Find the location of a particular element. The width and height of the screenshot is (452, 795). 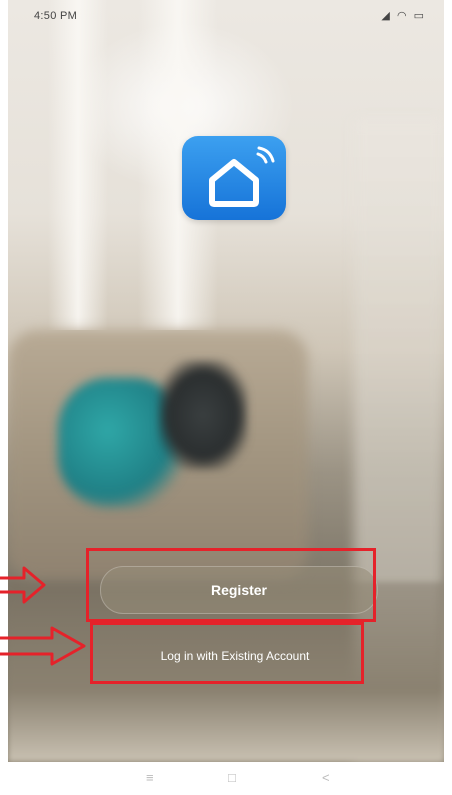

menu-icon: ≡ is located at coordinates (150, 777).